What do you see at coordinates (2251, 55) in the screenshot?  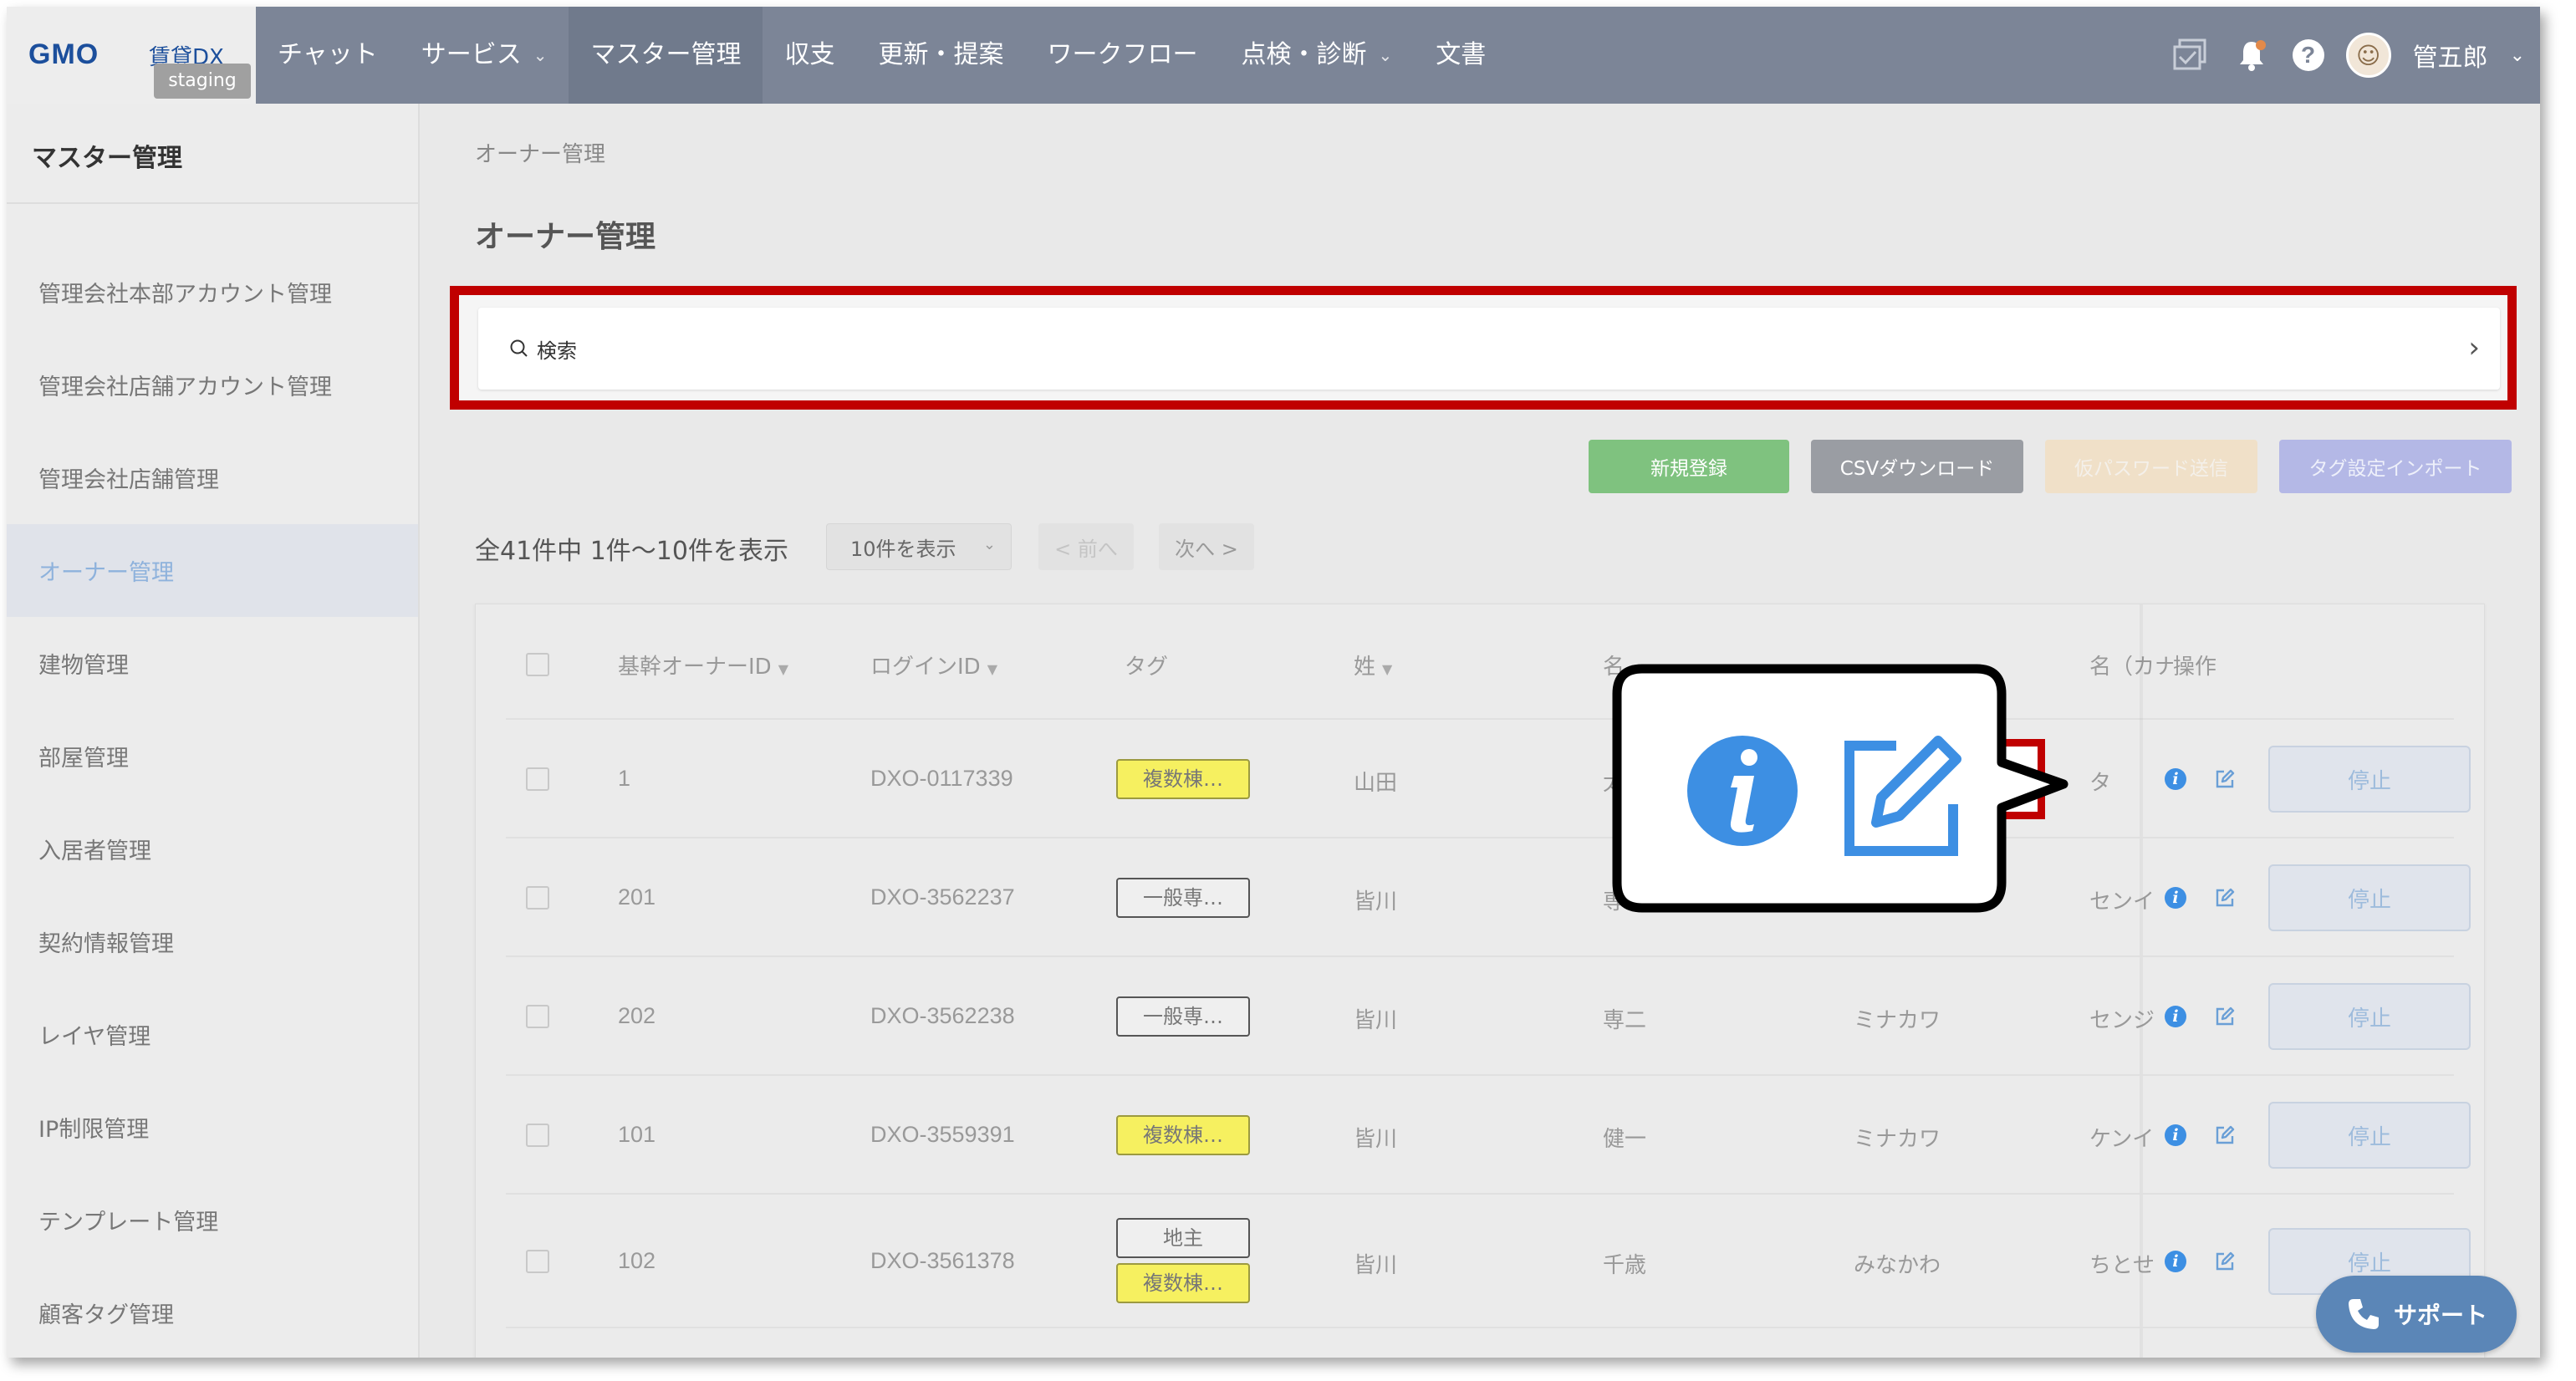 I see `notification-bell-icon` at bounding box center [2251, 55].